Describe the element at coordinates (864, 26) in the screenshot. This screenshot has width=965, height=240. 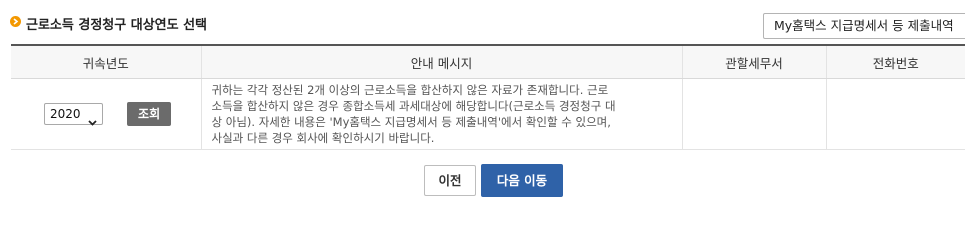
I see `my-hometax-submission-button: My홈택스 지급명세서 등 제출내역` at that location.